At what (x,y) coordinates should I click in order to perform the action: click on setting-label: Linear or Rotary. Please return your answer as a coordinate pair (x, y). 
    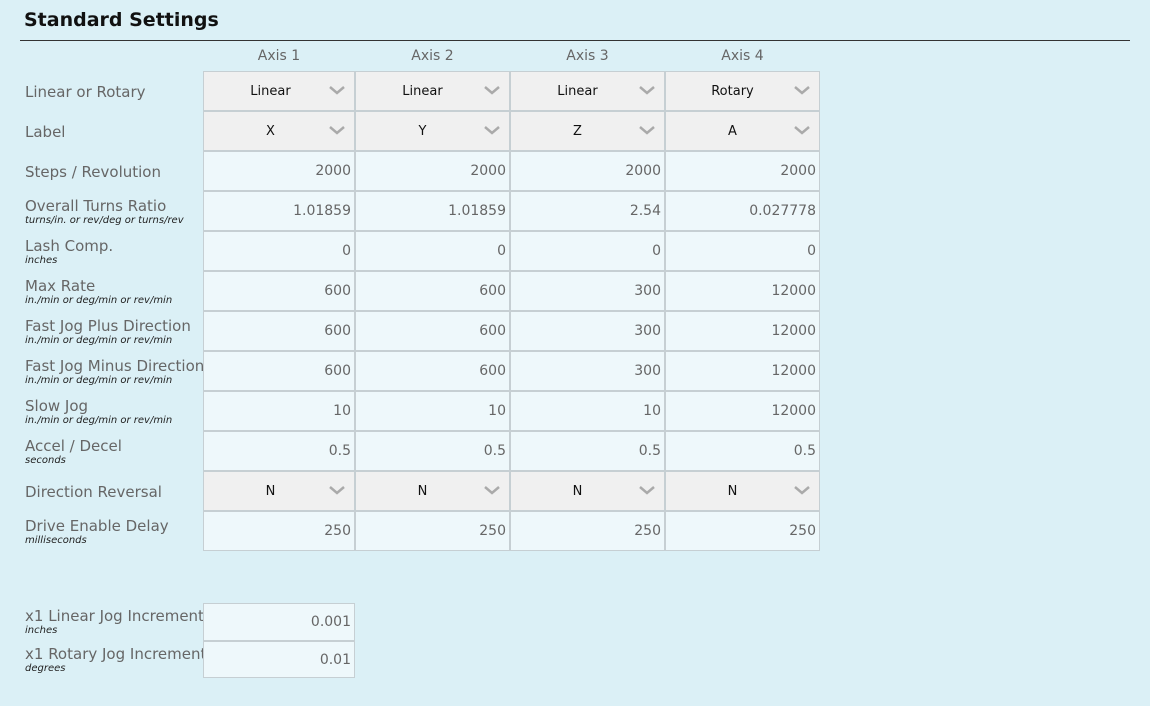
    Looking at the image, I should click on (85, 92).